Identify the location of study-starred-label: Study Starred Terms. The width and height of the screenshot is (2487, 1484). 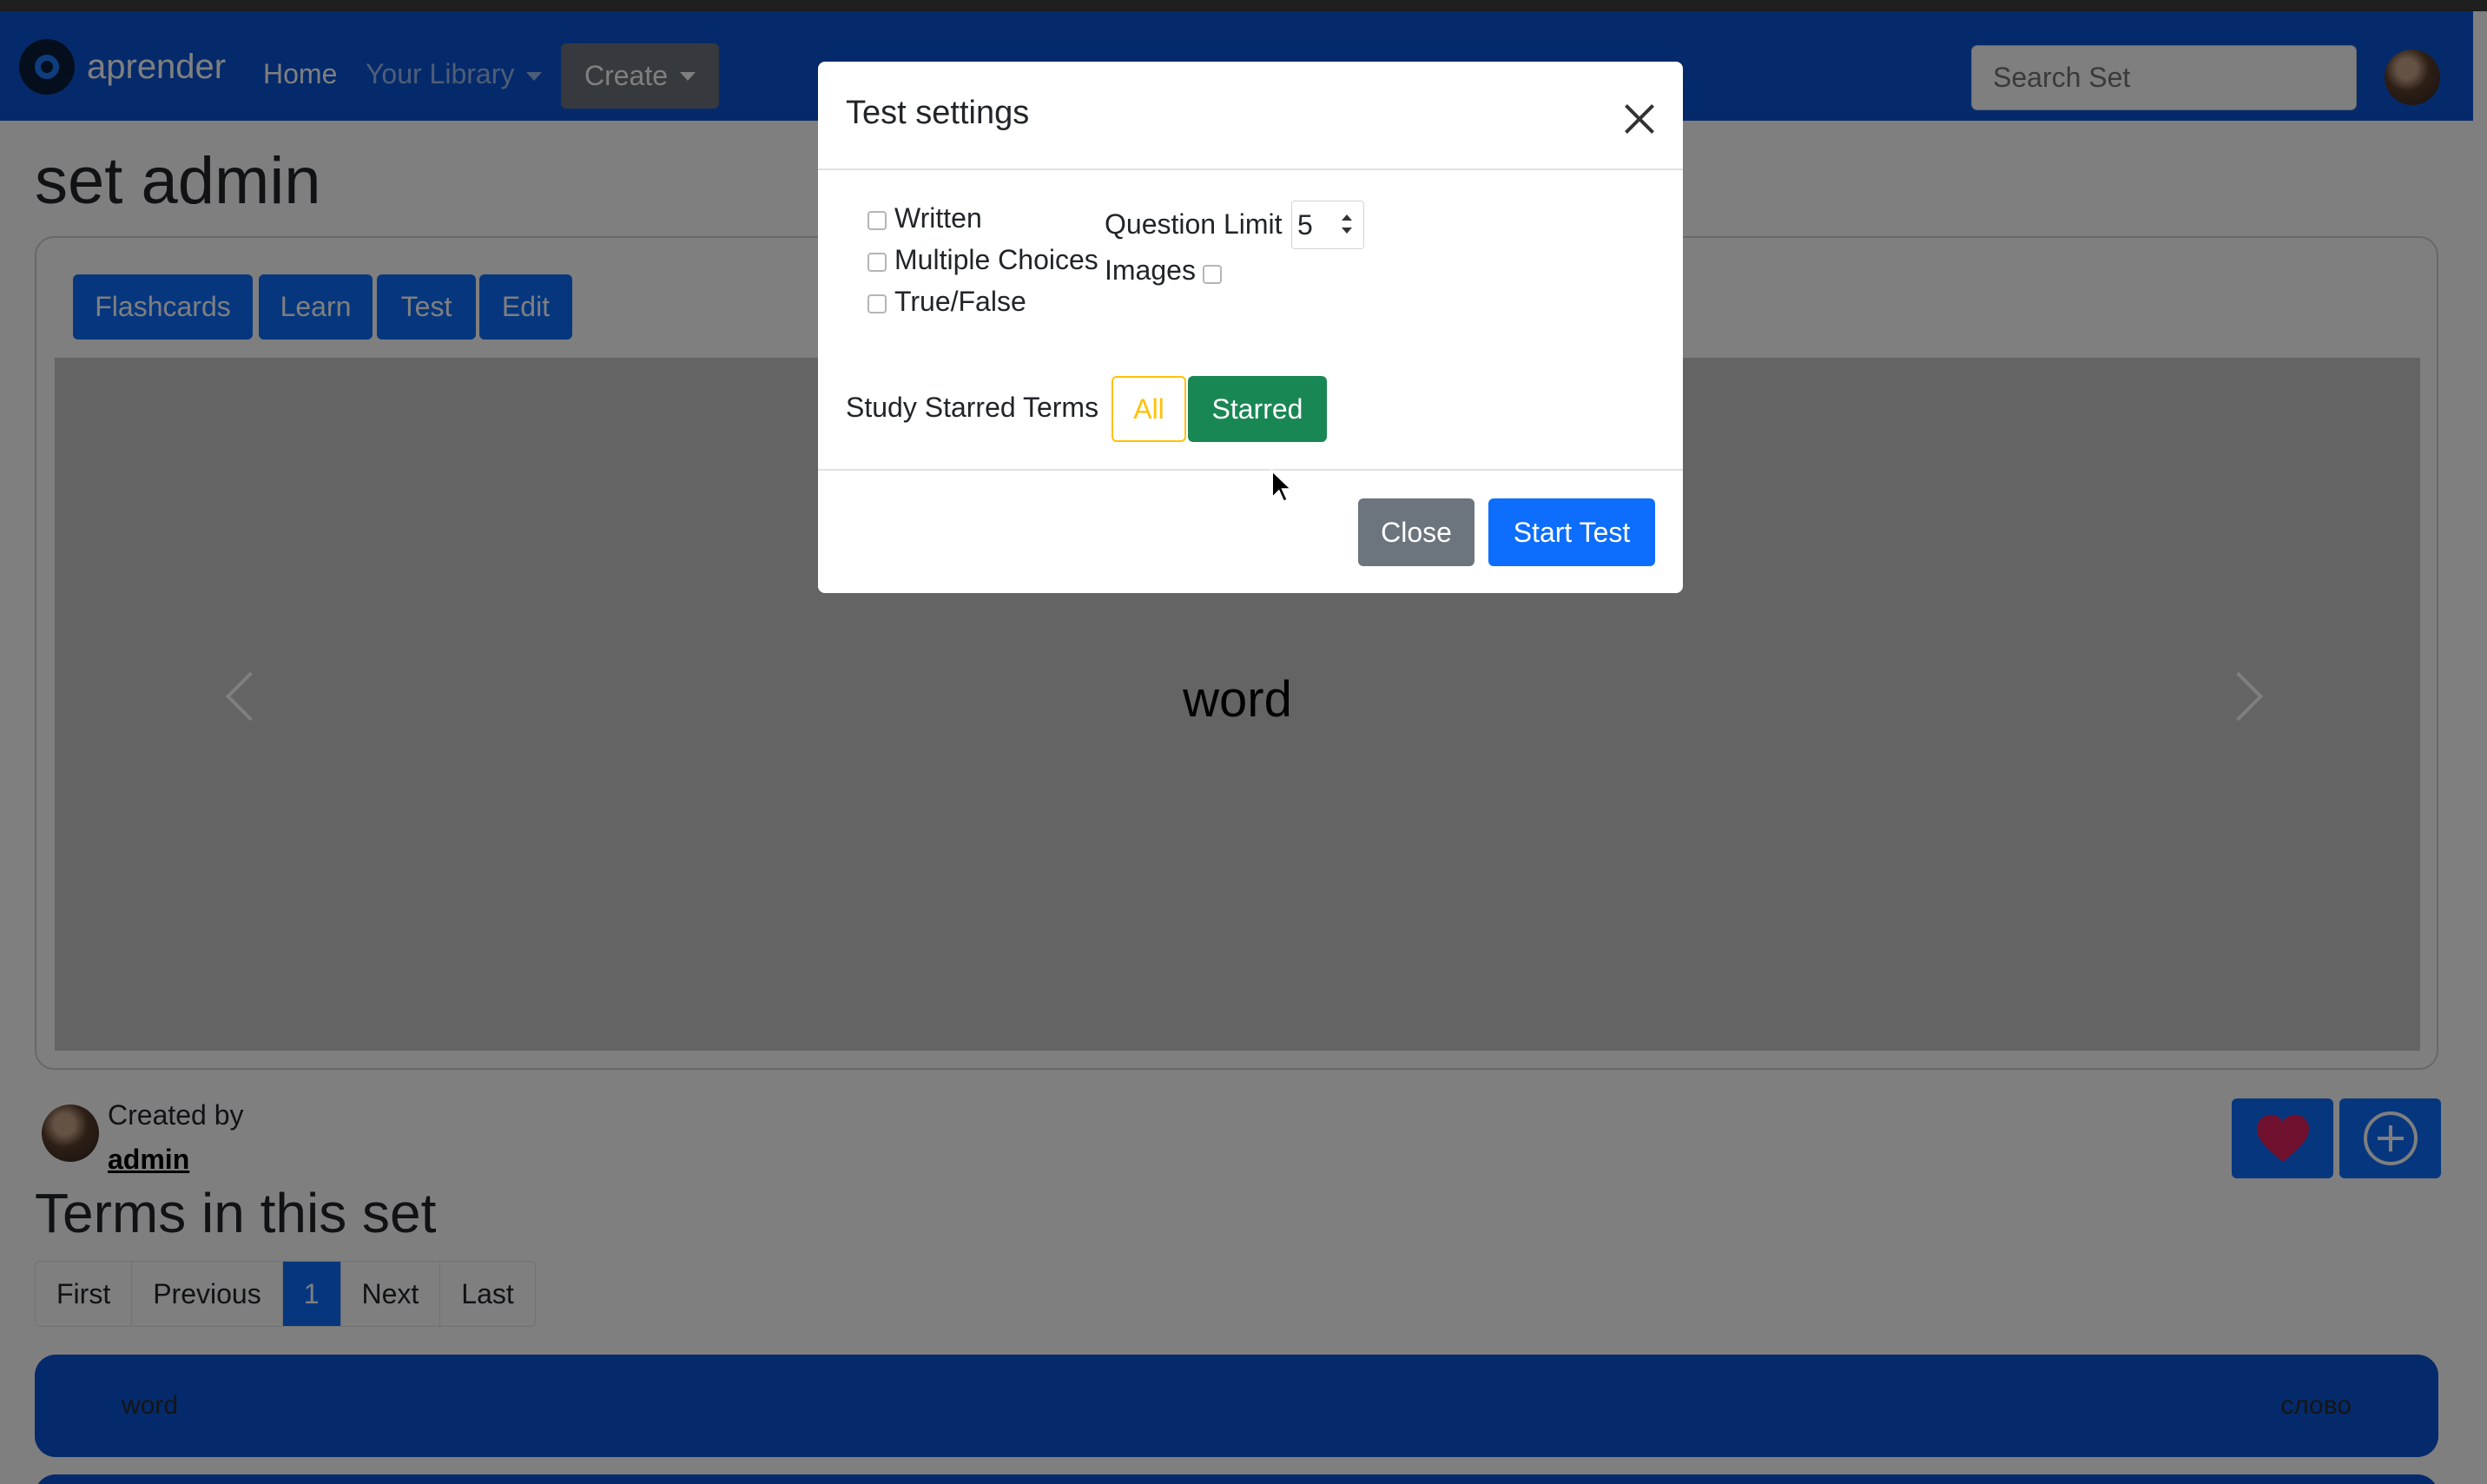
(972, 407).